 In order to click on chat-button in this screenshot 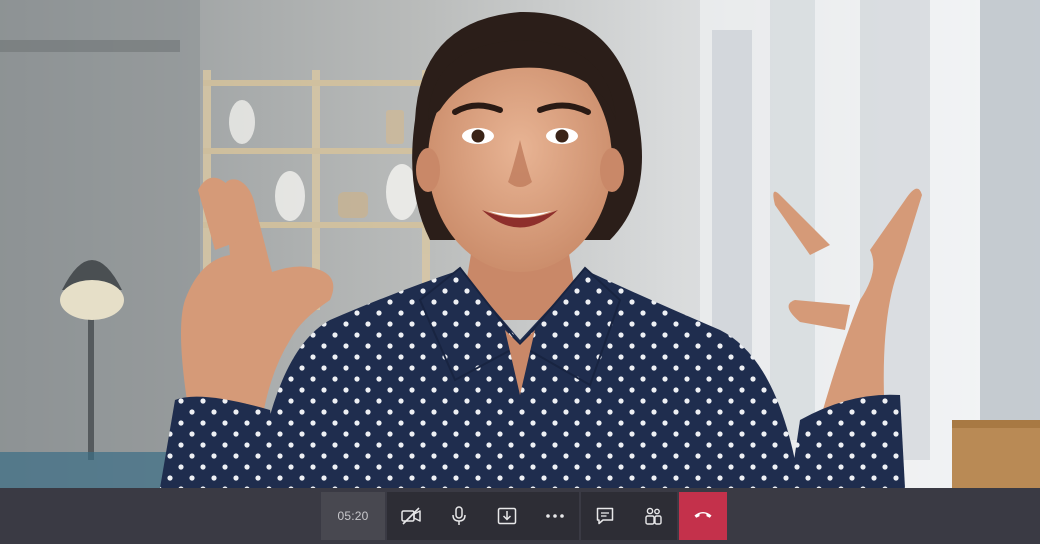, I will do `click(605, 516)`.